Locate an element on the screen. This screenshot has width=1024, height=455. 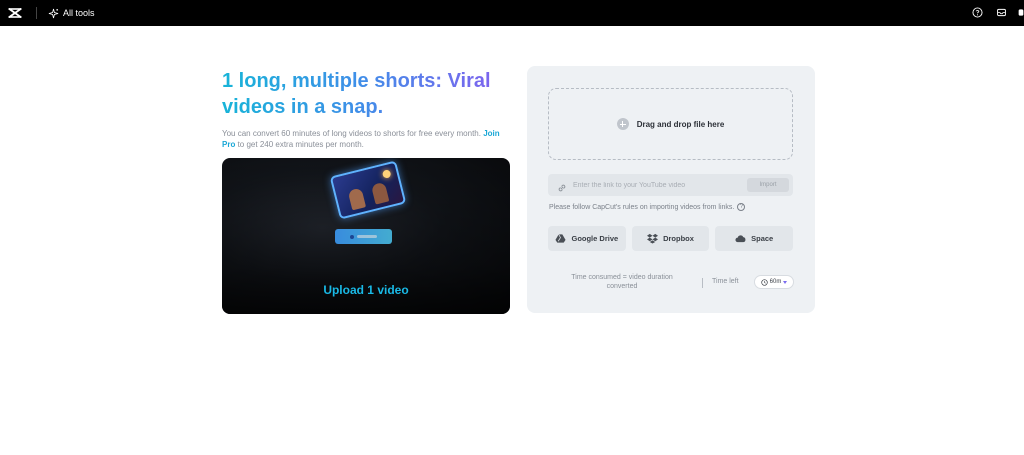
time-left-label: Time left is located at coordinates (725, 281).